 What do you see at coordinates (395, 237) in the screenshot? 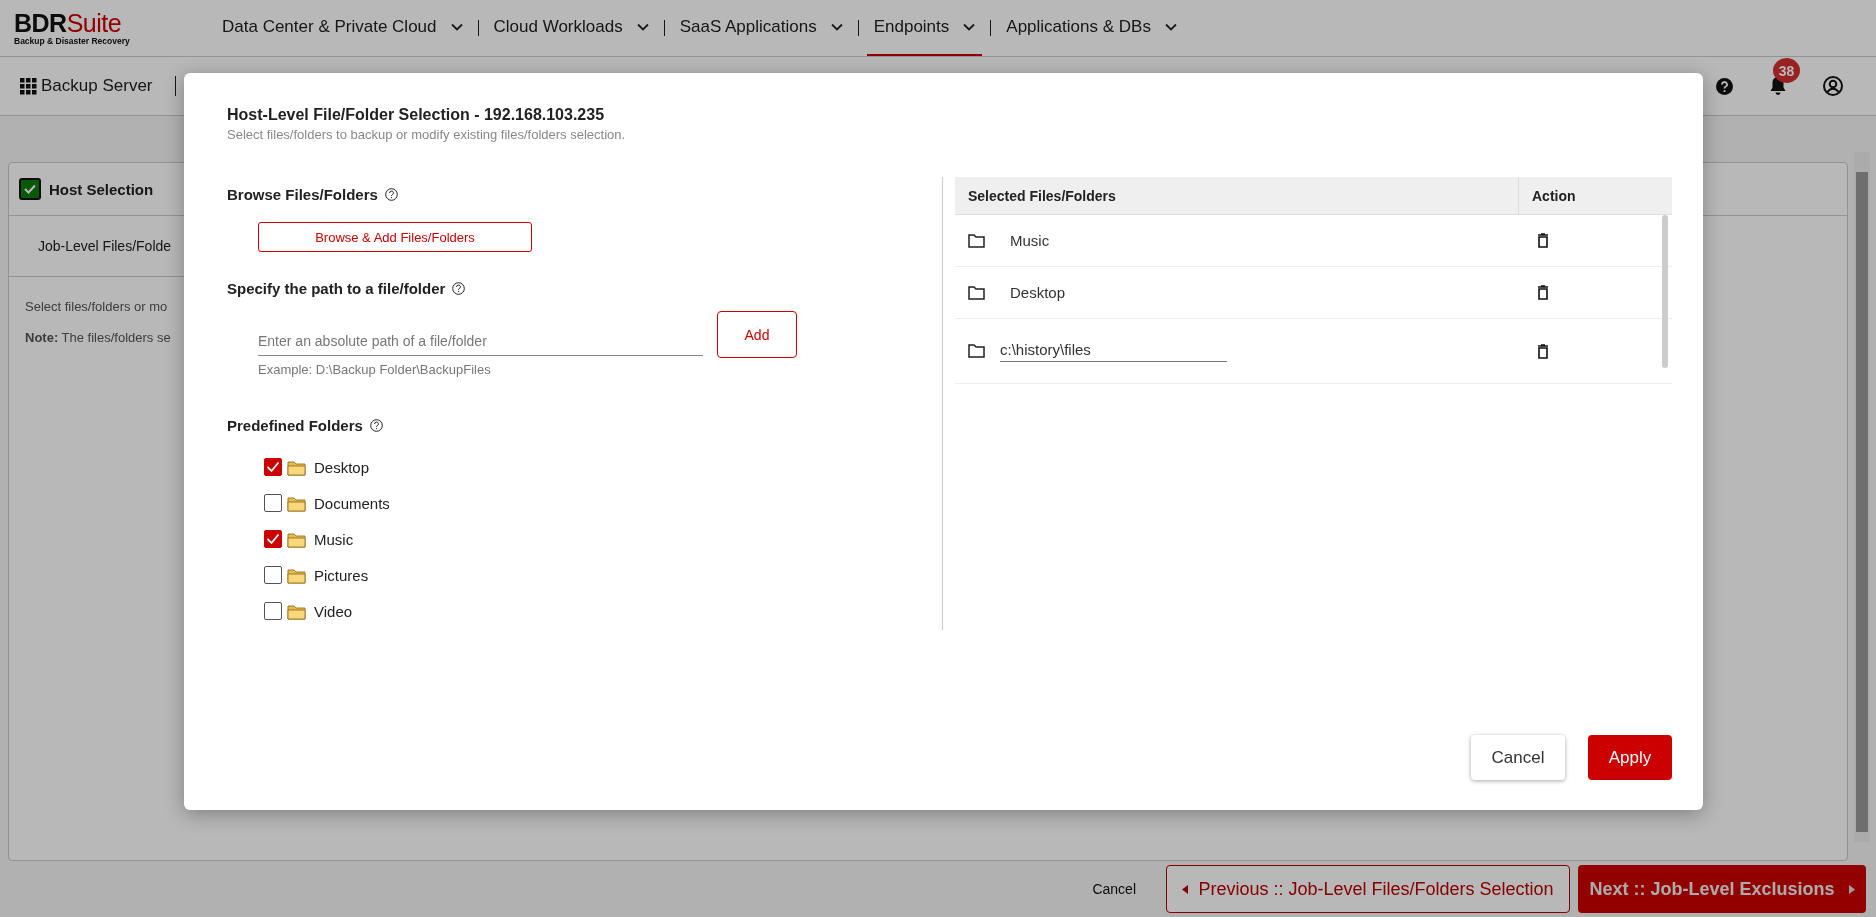
I see `browse-button: Browse & Add Files/Folders` at bounding box center [395, 237].